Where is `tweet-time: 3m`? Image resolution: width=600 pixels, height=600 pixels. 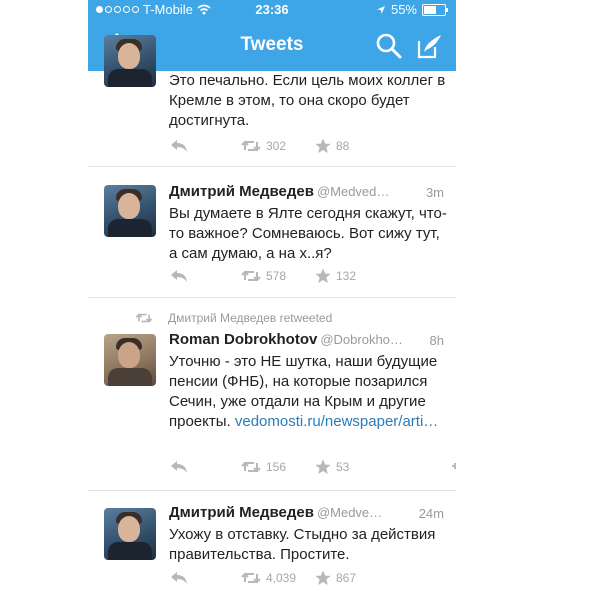
tweet-time: 3m is located at coordinates (434, 192).